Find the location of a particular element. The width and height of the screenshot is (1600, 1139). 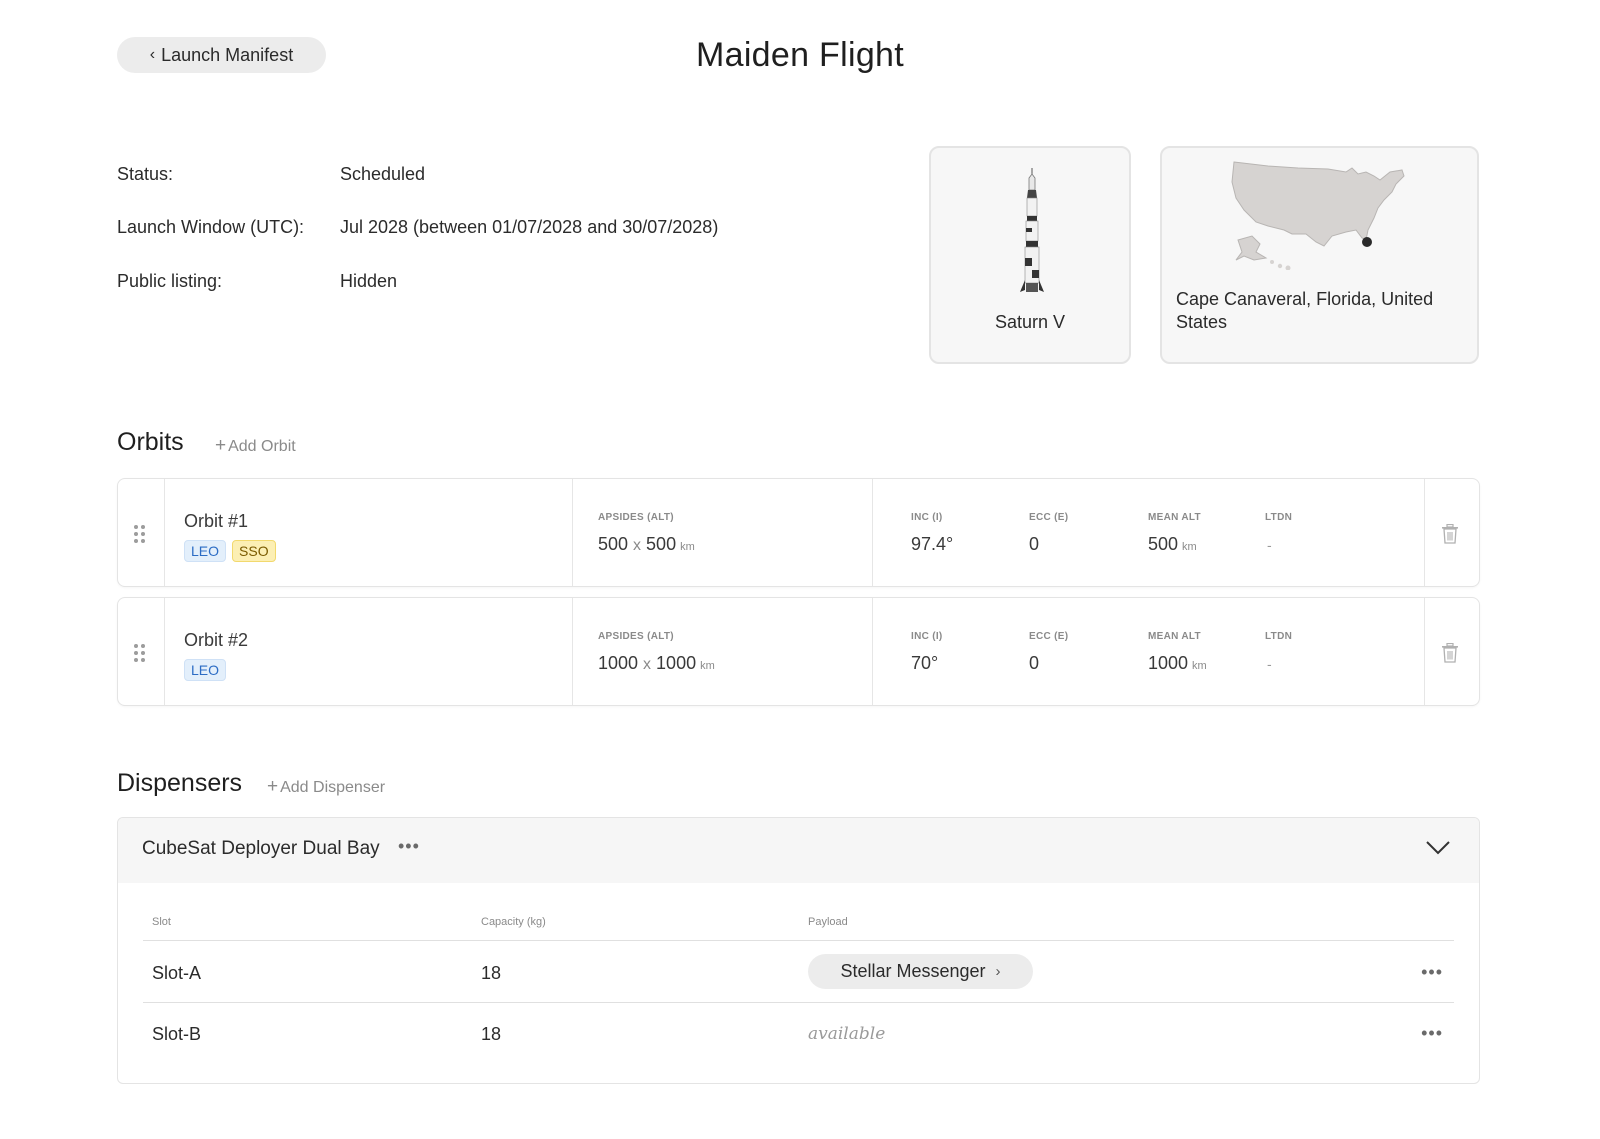

mean-alt-value: 500 km is located at coordinates (1172, 544).